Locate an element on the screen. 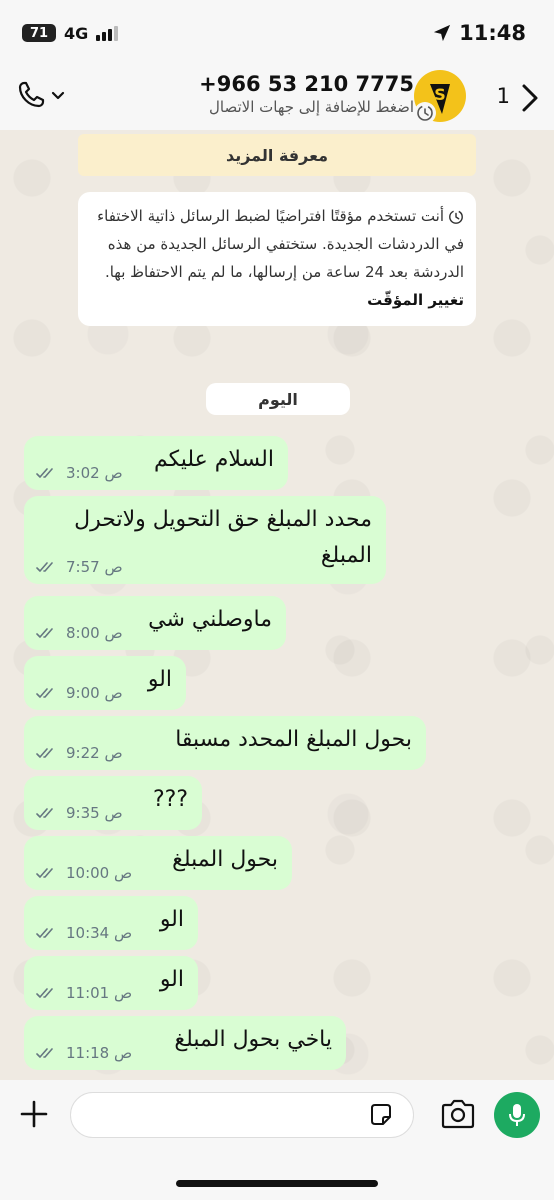 The width and height of the screenshot is (554, 1200). microphone-icon is located at coordinates (517, 1115).